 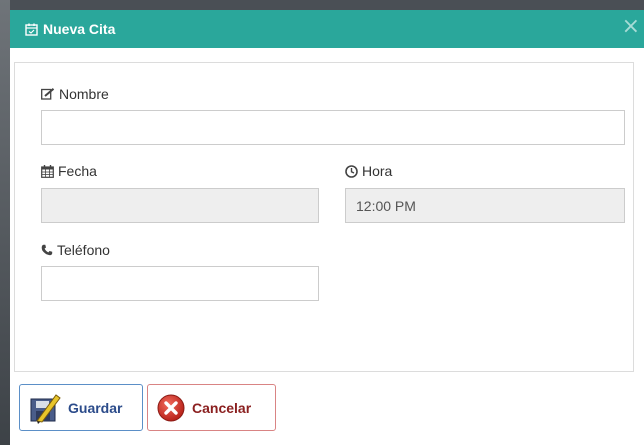 What do you see at coordinates (84, 94) in the screenshot?
I see `nombre-label-text: Nombre` at bounding box center [84, 94].